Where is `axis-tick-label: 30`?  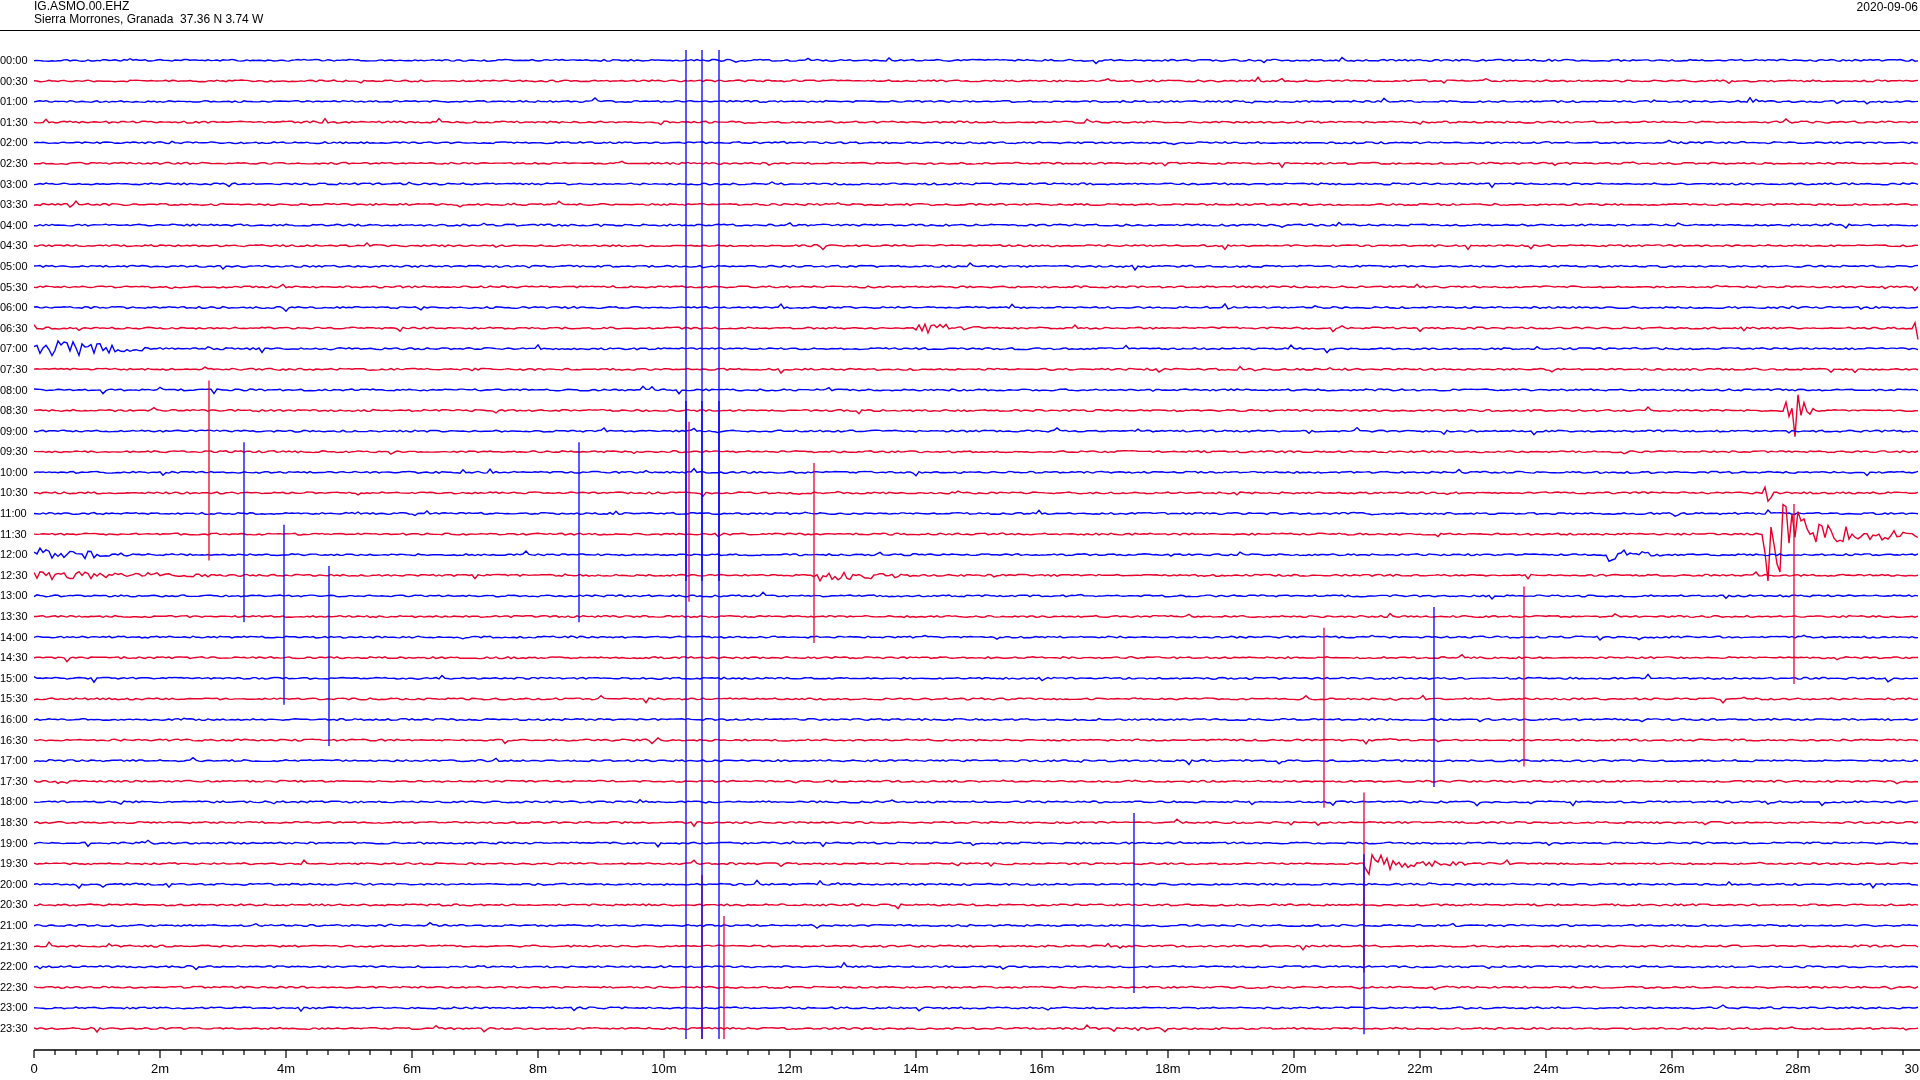 axis-tick-label: 30 is located at coordinates (1911, 1068).